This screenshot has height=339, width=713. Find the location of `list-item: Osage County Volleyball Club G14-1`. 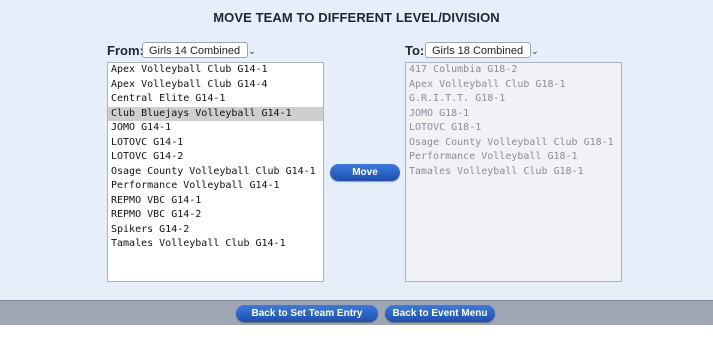

list-item: Osage County Volleyball Club G14-1 is located at coordinates (215, 172).